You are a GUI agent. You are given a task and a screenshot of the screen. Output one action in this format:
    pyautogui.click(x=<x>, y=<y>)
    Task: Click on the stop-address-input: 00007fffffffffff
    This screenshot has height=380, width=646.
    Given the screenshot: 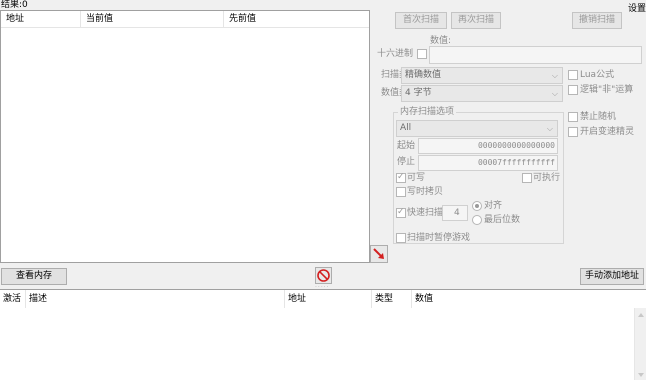 What is the action you would take?
    pyautogui.click(x=488, y=163)
    